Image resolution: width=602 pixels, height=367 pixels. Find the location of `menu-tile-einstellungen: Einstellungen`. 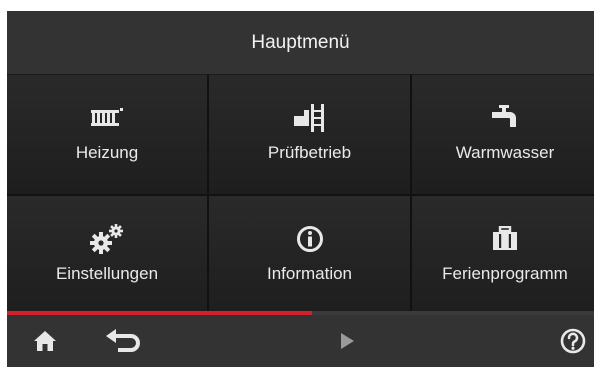

menu-tile-einstellungen: Einstellungen is located at coordinates (107, 255).